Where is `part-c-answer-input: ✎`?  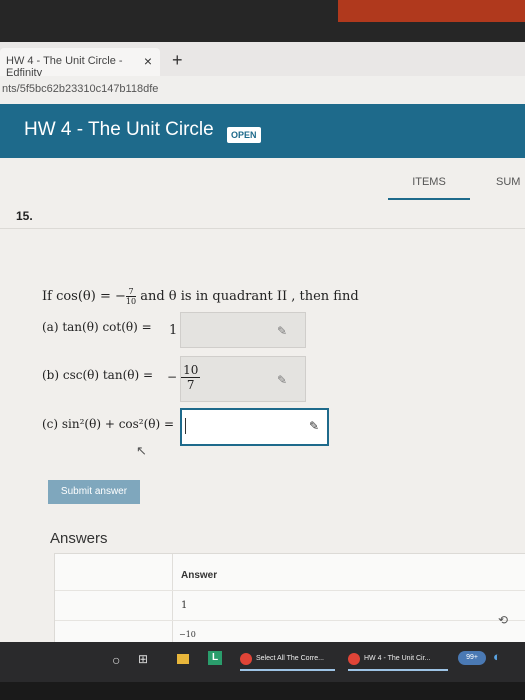
part-c-answer-input: ✎ is located at coordinates (254, 427).